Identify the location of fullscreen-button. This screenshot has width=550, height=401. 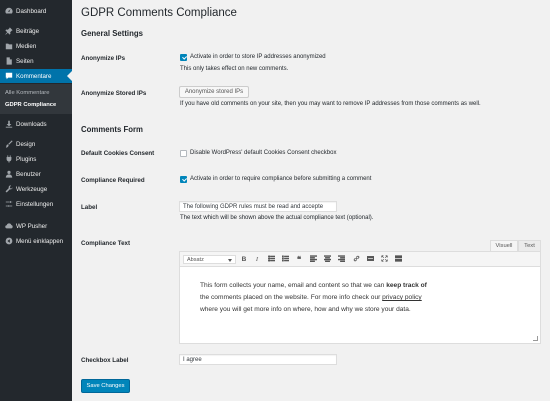
(384, 259).